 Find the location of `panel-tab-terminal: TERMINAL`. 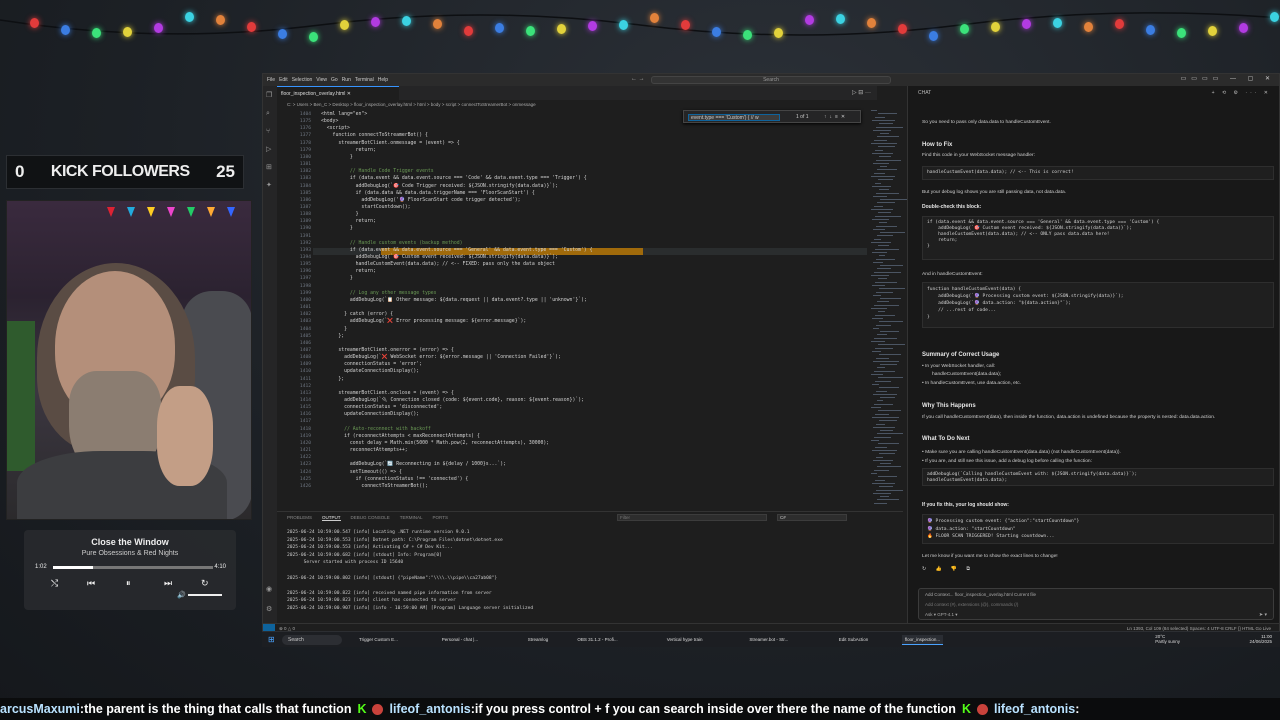

panel-tab-terminal: TERMINAL is located at coordinates (411, 517).